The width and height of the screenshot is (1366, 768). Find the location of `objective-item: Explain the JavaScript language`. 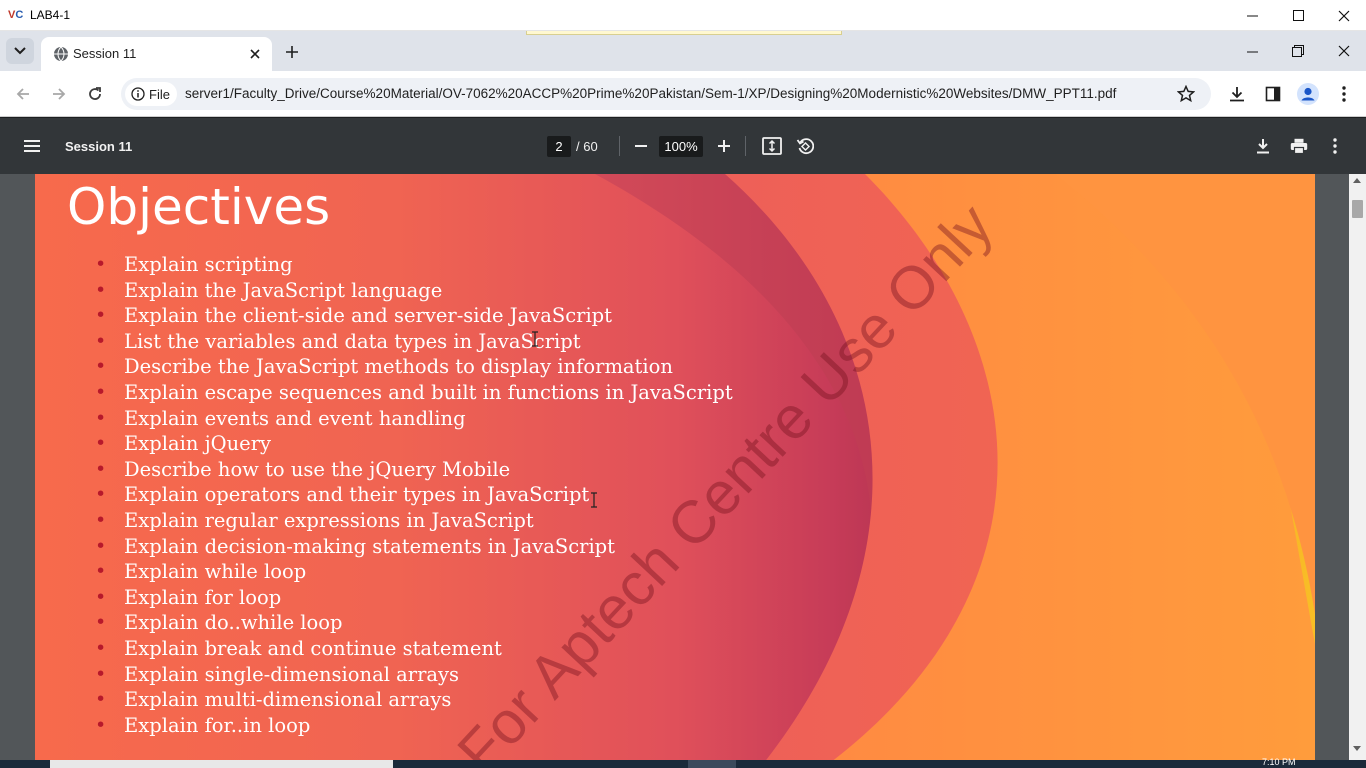

objective-item: Explain the JavaScript language is located at coordinates (414, 291).